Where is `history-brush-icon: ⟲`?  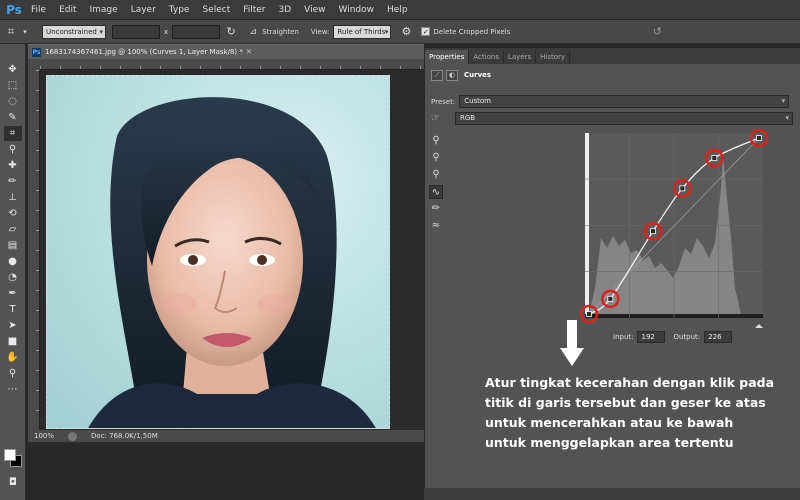 history-brush-icon: ⟲ is located at coordinates (13, 213).